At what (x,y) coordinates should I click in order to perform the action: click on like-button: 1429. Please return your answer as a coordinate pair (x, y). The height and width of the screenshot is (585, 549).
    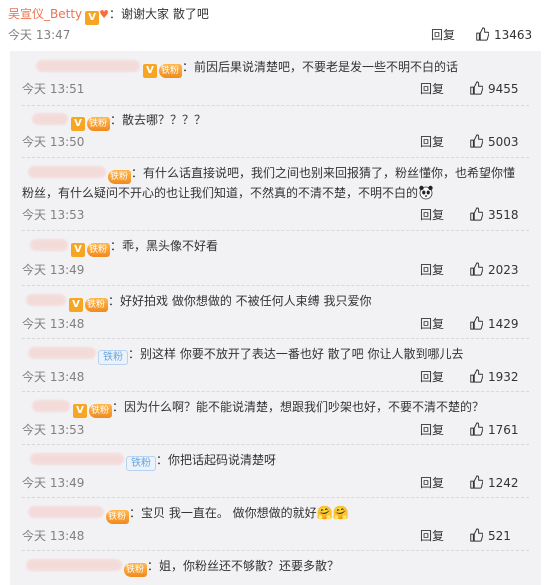
    Looking at the image, I should click on (494, 324).